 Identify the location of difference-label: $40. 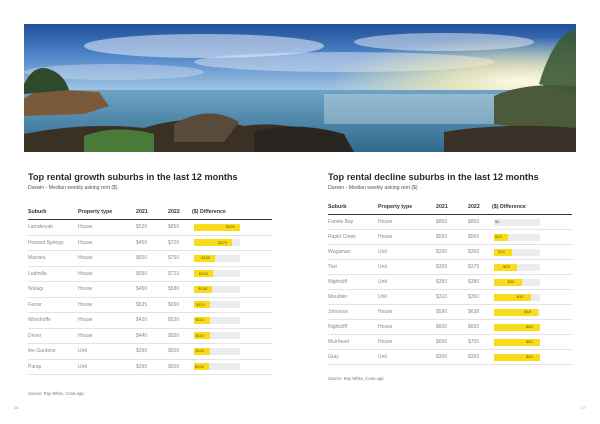
(520, 296).